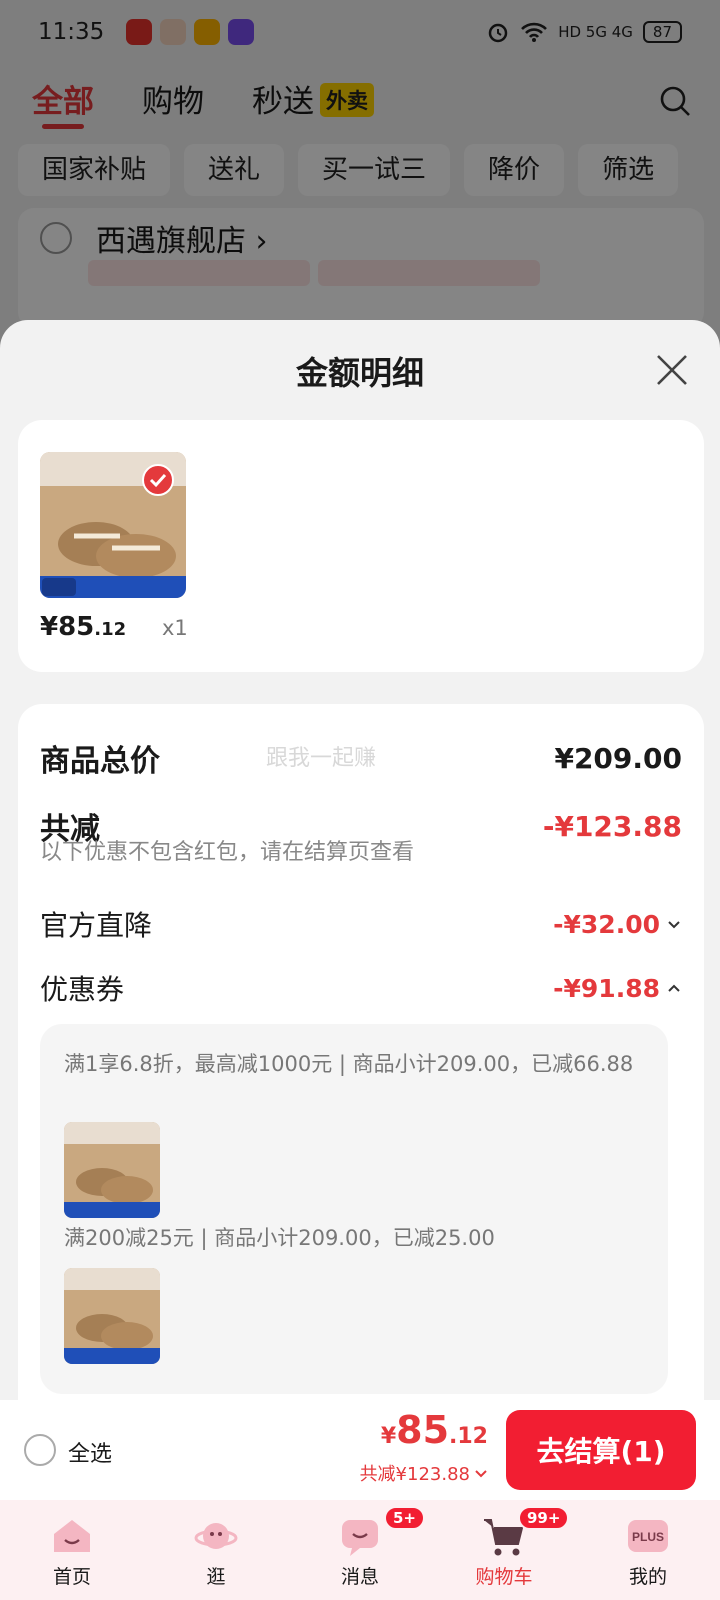  What do you see at coordinates (601, 1450) in the screenshot?
I see `checkout-button: 去结算(1)` at bounding box center [601, 1450].